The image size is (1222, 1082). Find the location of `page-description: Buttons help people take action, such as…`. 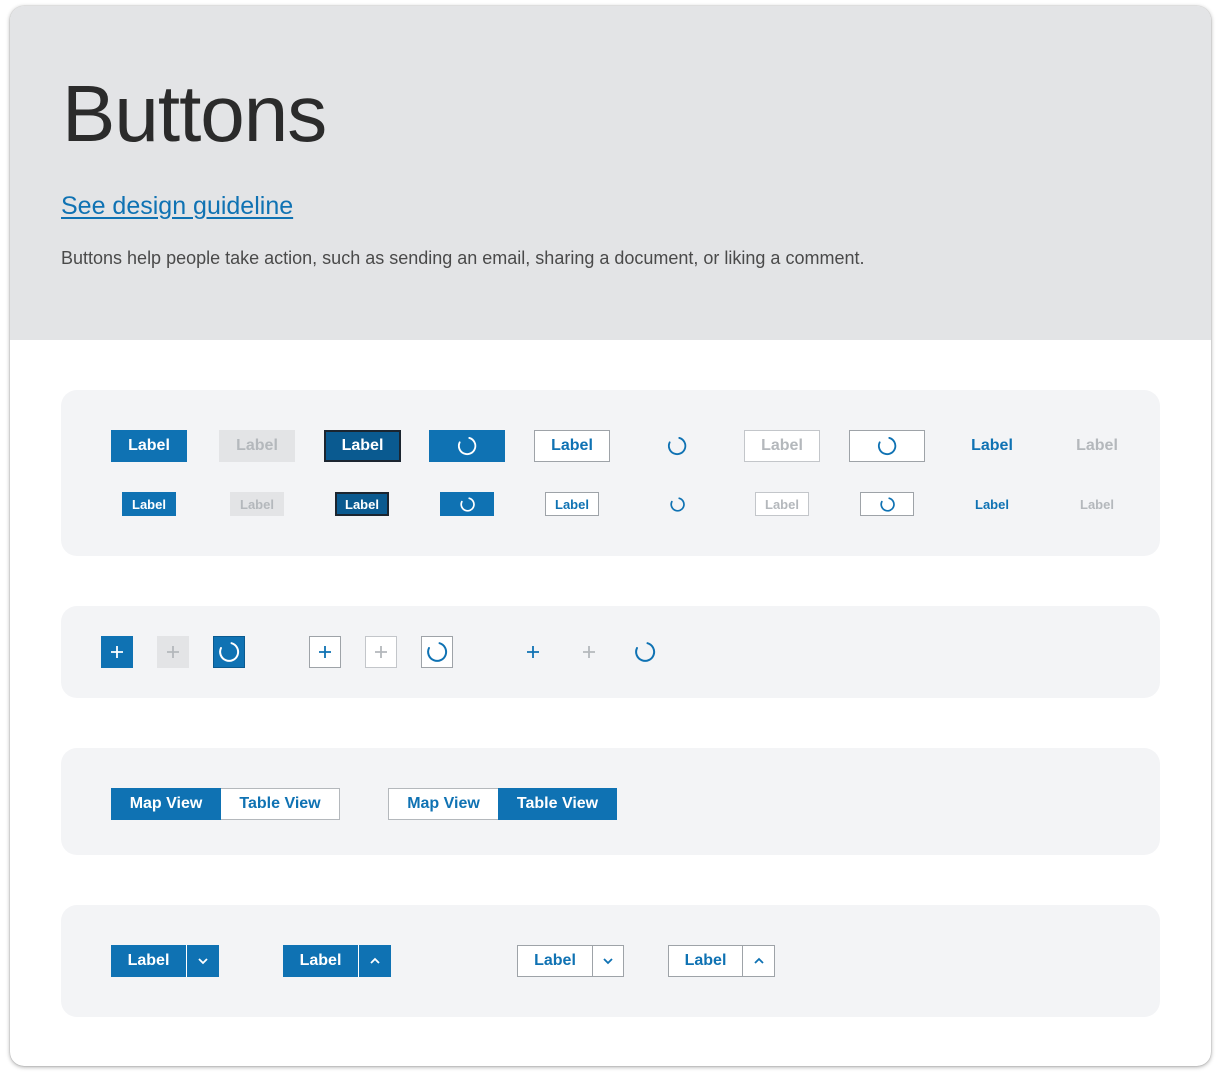

page-description: Buttons help people take action, such as… is located at coordinates (463, 258).